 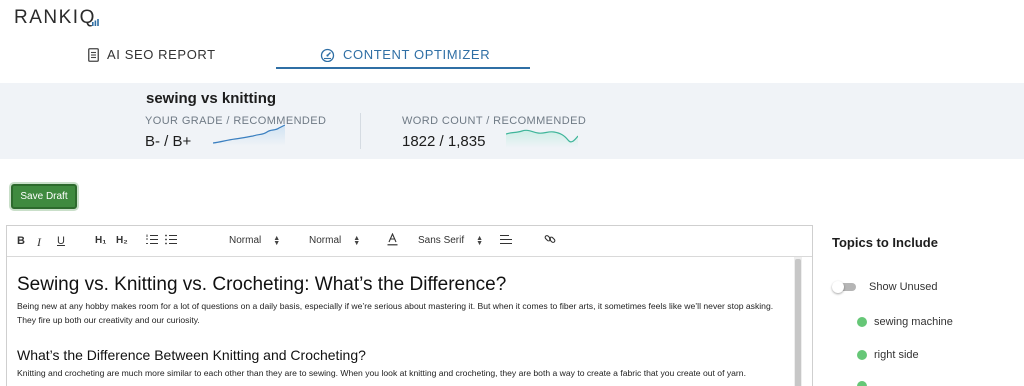 What do you see at coordinates (44, 196) in the screenshot?
I see `save-draft-button: Save Draft` at bounding box center [44, 196].